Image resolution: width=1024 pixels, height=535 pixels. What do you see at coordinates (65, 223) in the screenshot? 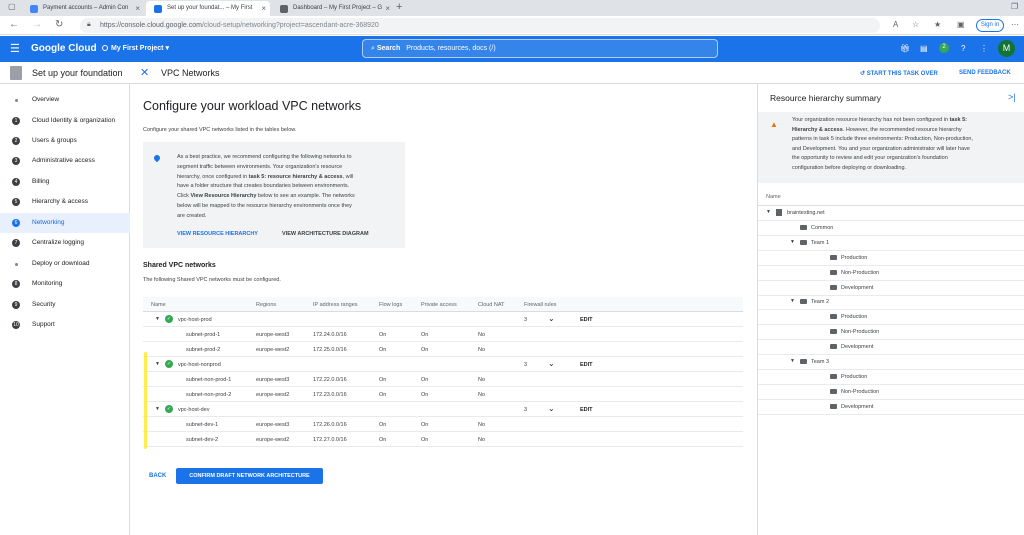
I see `sidebar-item-networking: 6 Networking` at bounding box center [65, 223].